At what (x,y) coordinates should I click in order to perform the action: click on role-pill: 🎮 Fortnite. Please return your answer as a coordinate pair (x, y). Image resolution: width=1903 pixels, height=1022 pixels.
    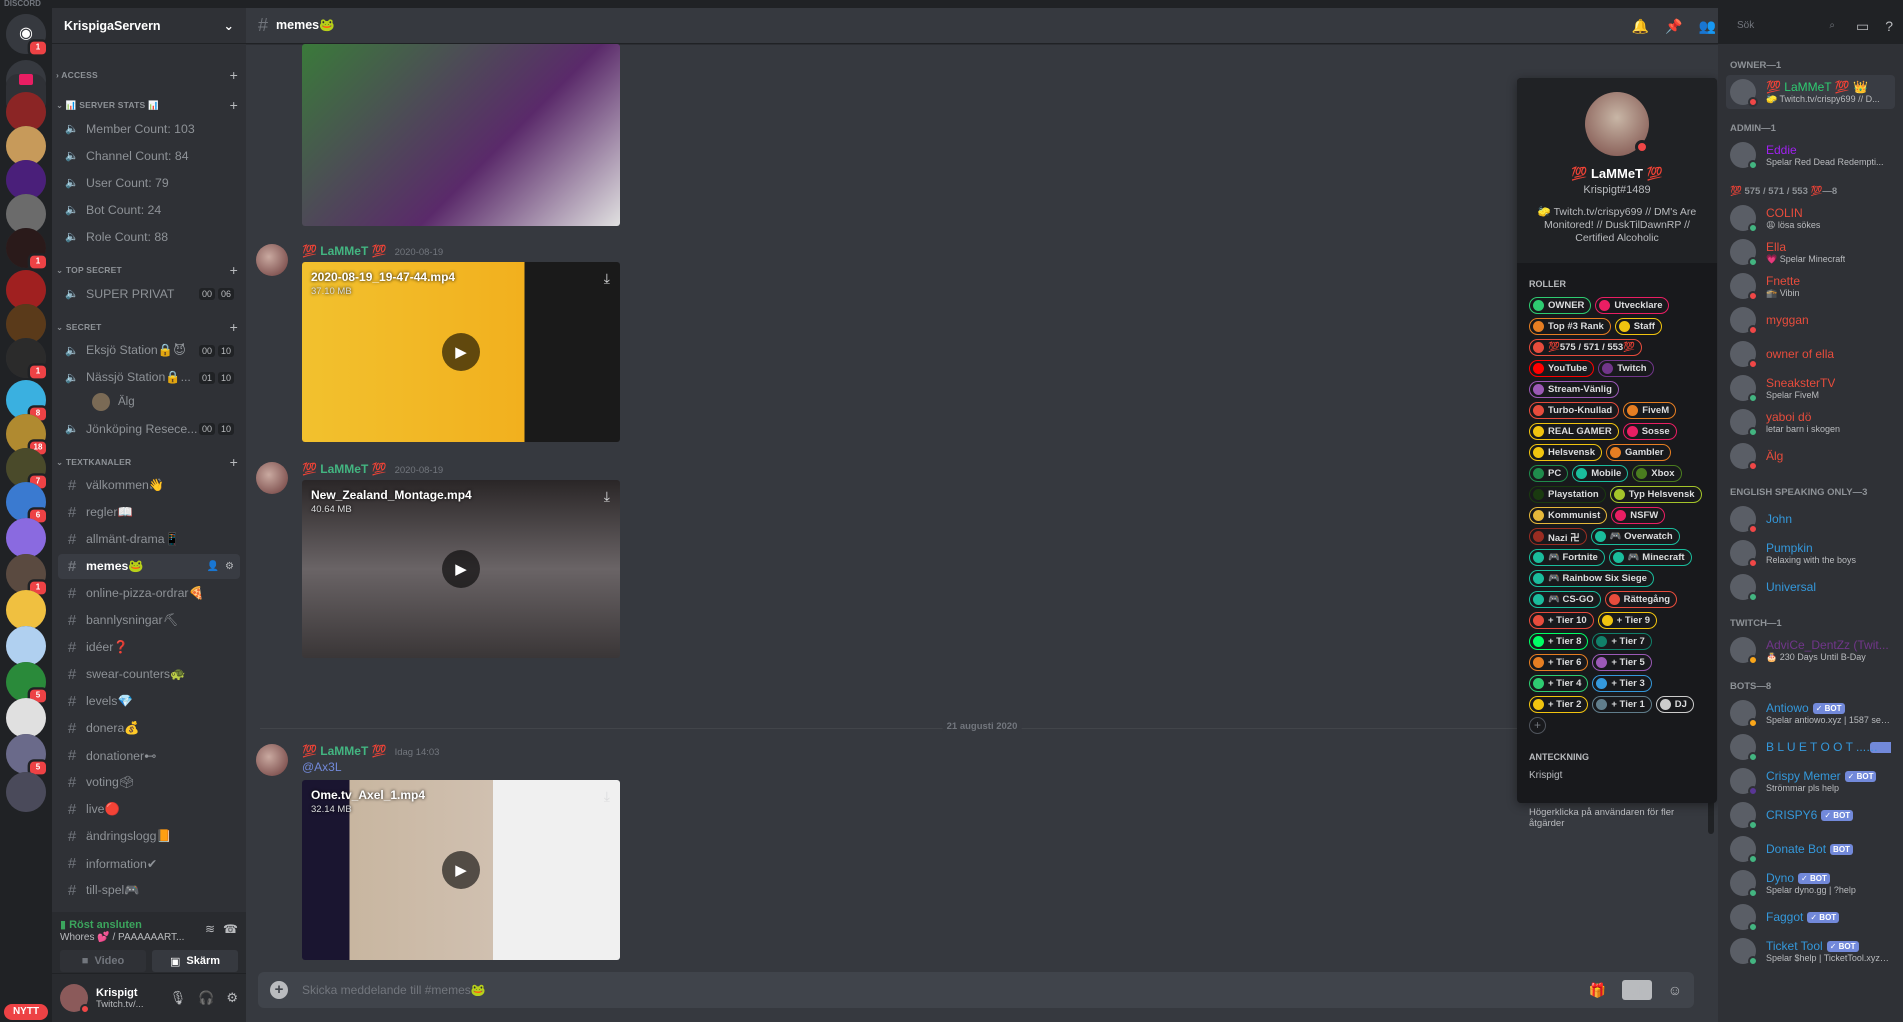
    Looking at the image, I should click on (1567, 557).